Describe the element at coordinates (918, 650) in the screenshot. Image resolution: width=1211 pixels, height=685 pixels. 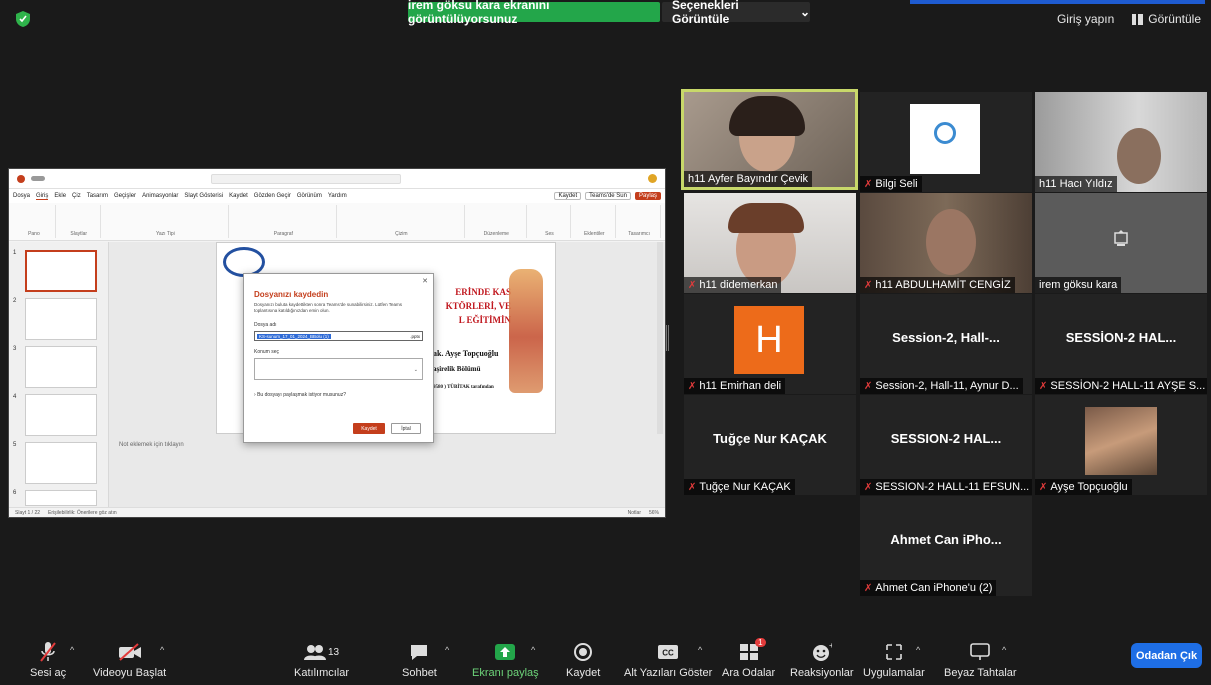
I see `apps-options-caret: ^` at that location.